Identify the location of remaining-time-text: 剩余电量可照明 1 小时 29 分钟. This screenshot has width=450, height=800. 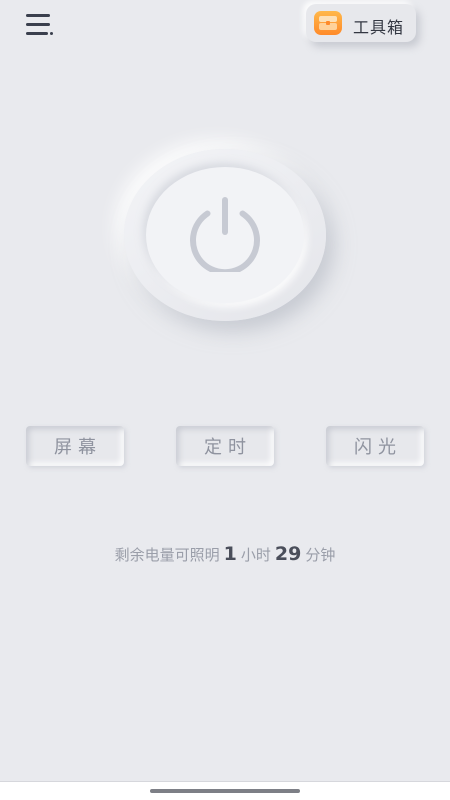
(225, 554).